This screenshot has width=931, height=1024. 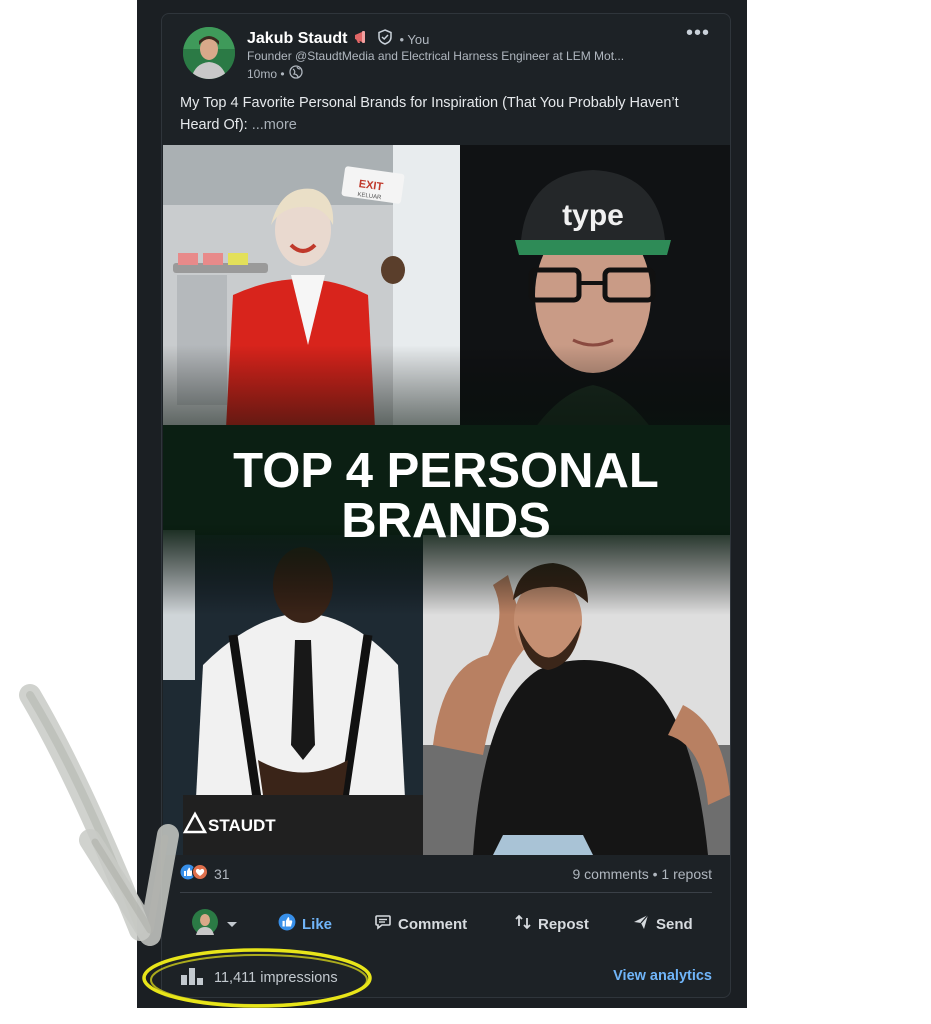 What do you see at coordinates (385, 39) in the screenshot?
I see `verified-shield-icon` at bounding box center [385, 39].